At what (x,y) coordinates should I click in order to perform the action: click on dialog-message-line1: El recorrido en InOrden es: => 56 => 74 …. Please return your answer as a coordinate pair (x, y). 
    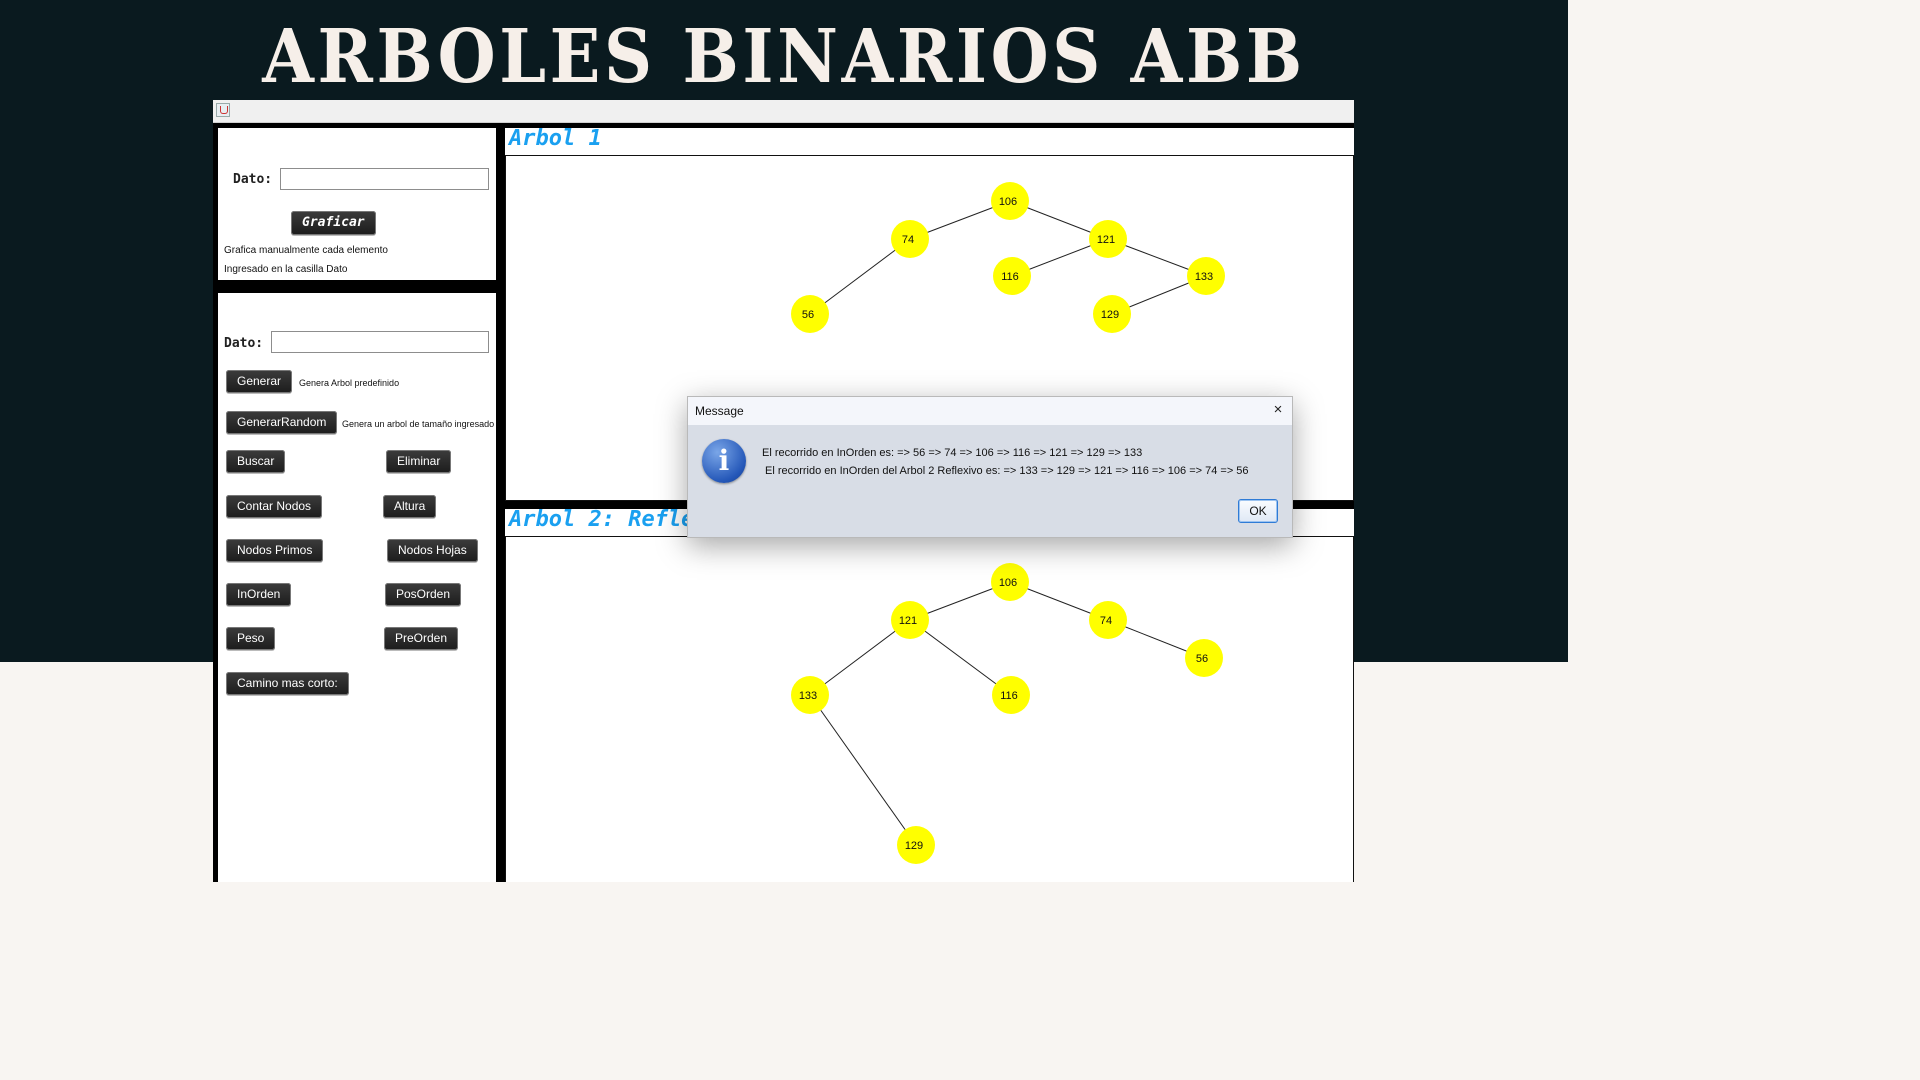
    Looking at the image, I should click on (952, 453).